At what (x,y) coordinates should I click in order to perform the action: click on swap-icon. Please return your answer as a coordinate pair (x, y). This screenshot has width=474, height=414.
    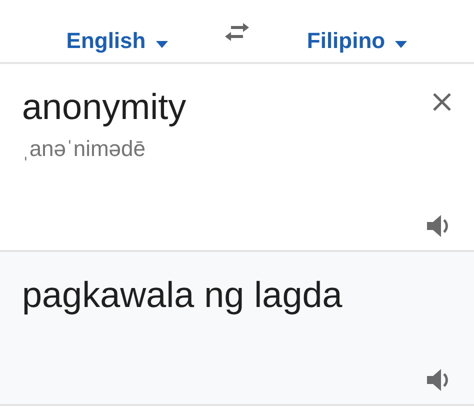
    Looking at the image, I should click on (237, 32).